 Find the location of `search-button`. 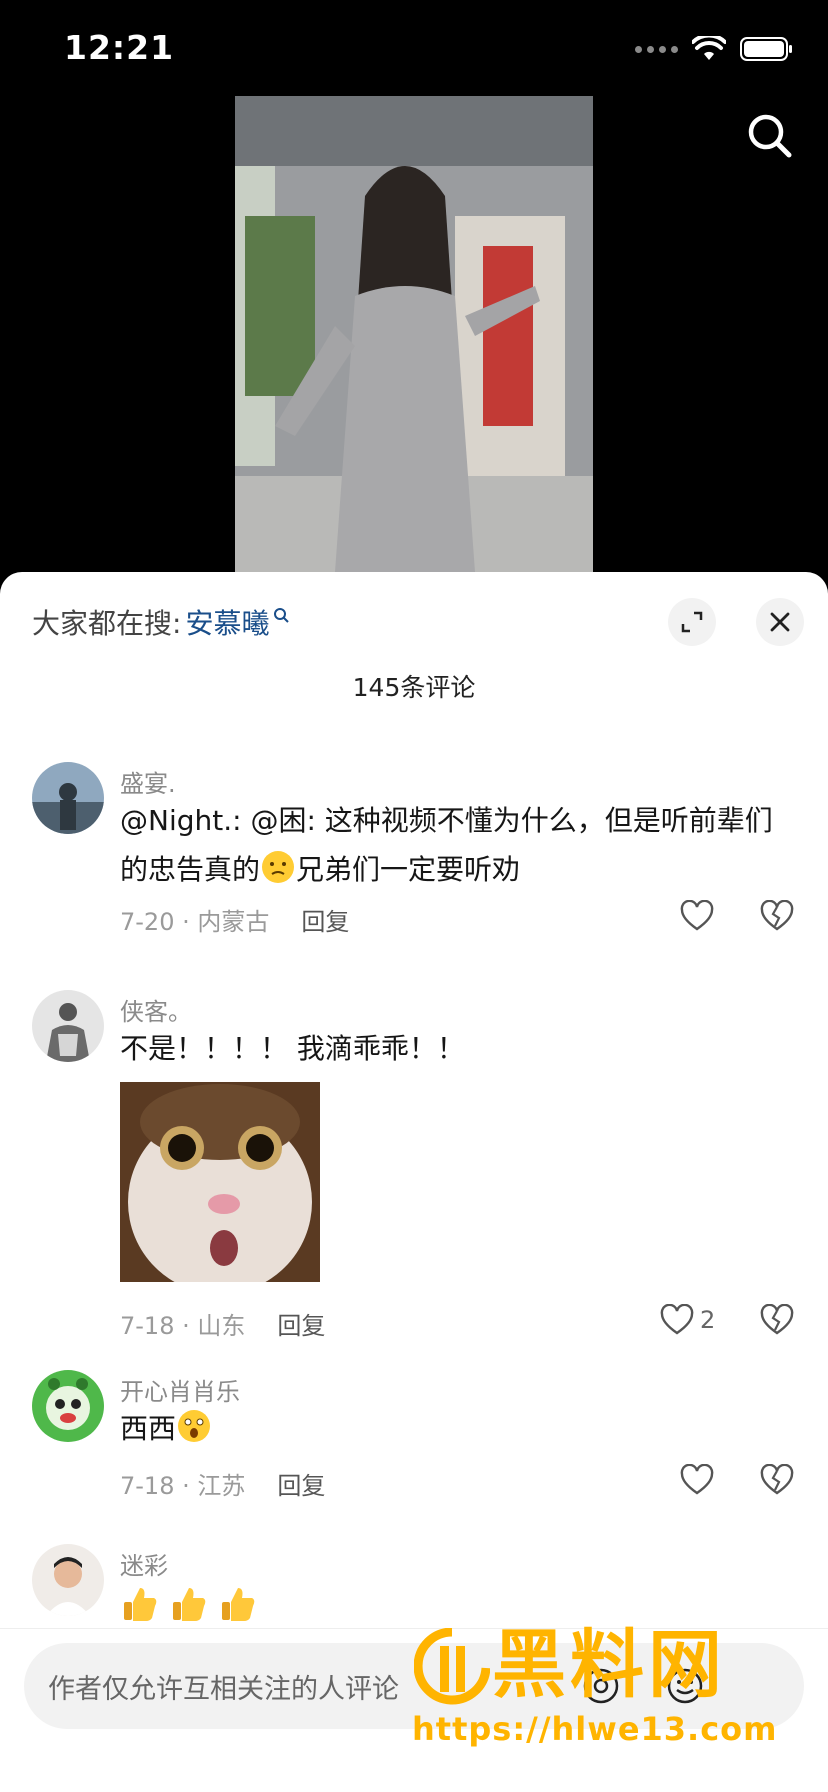

search-button is located at coordinates (770, 136).